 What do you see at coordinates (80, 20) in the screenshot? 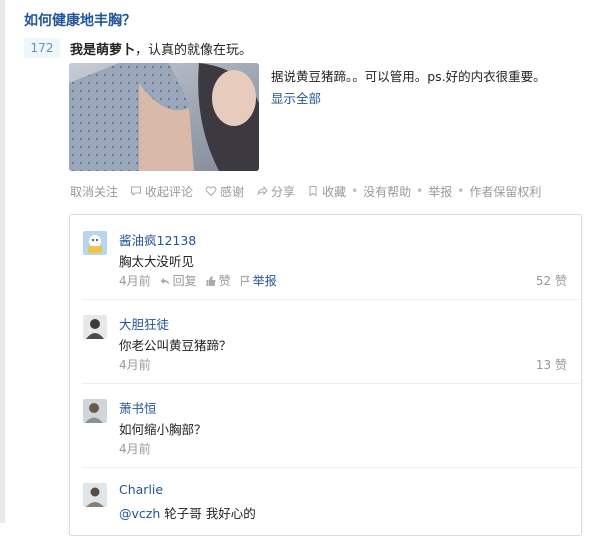
I see `question-title: 如何健康地丰胸？` at bounding box center [80, 20].